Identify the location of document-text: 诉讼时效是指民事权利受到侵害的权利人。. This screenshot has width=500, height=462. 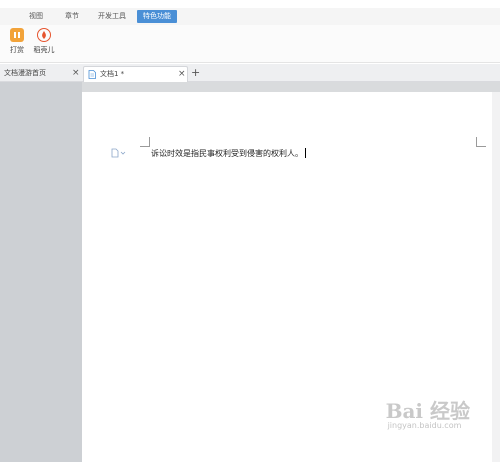
(227, 153).